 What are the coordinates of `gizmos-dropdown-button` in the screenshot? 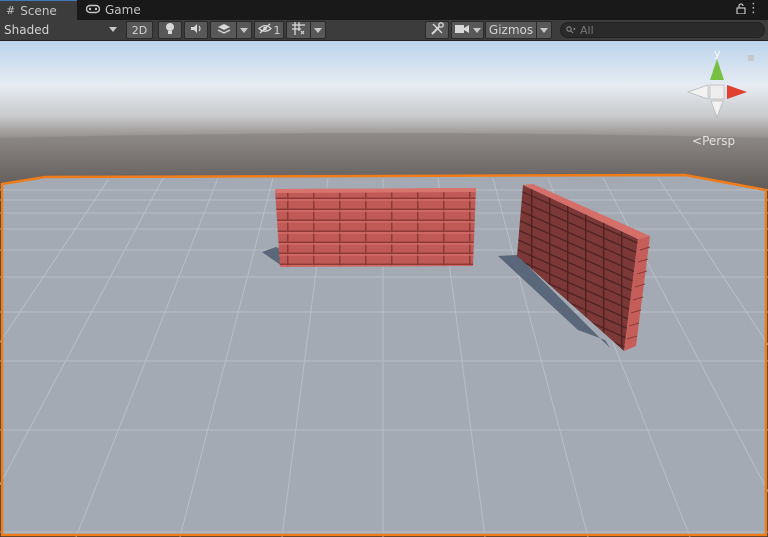 It's located at (544, 30).